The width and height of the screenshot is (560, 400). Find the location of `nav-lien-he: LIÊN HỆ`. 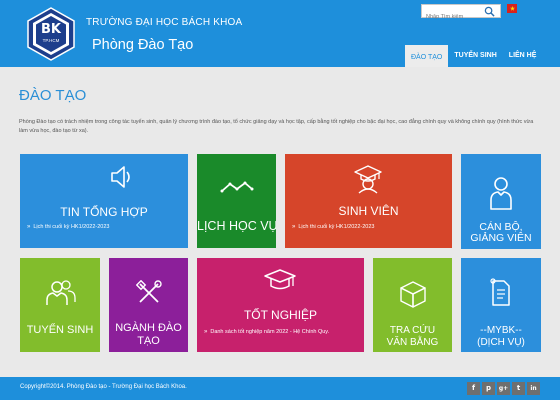

nav-lien-he: LIÊN HỆ is located at coordinates (523, 56).